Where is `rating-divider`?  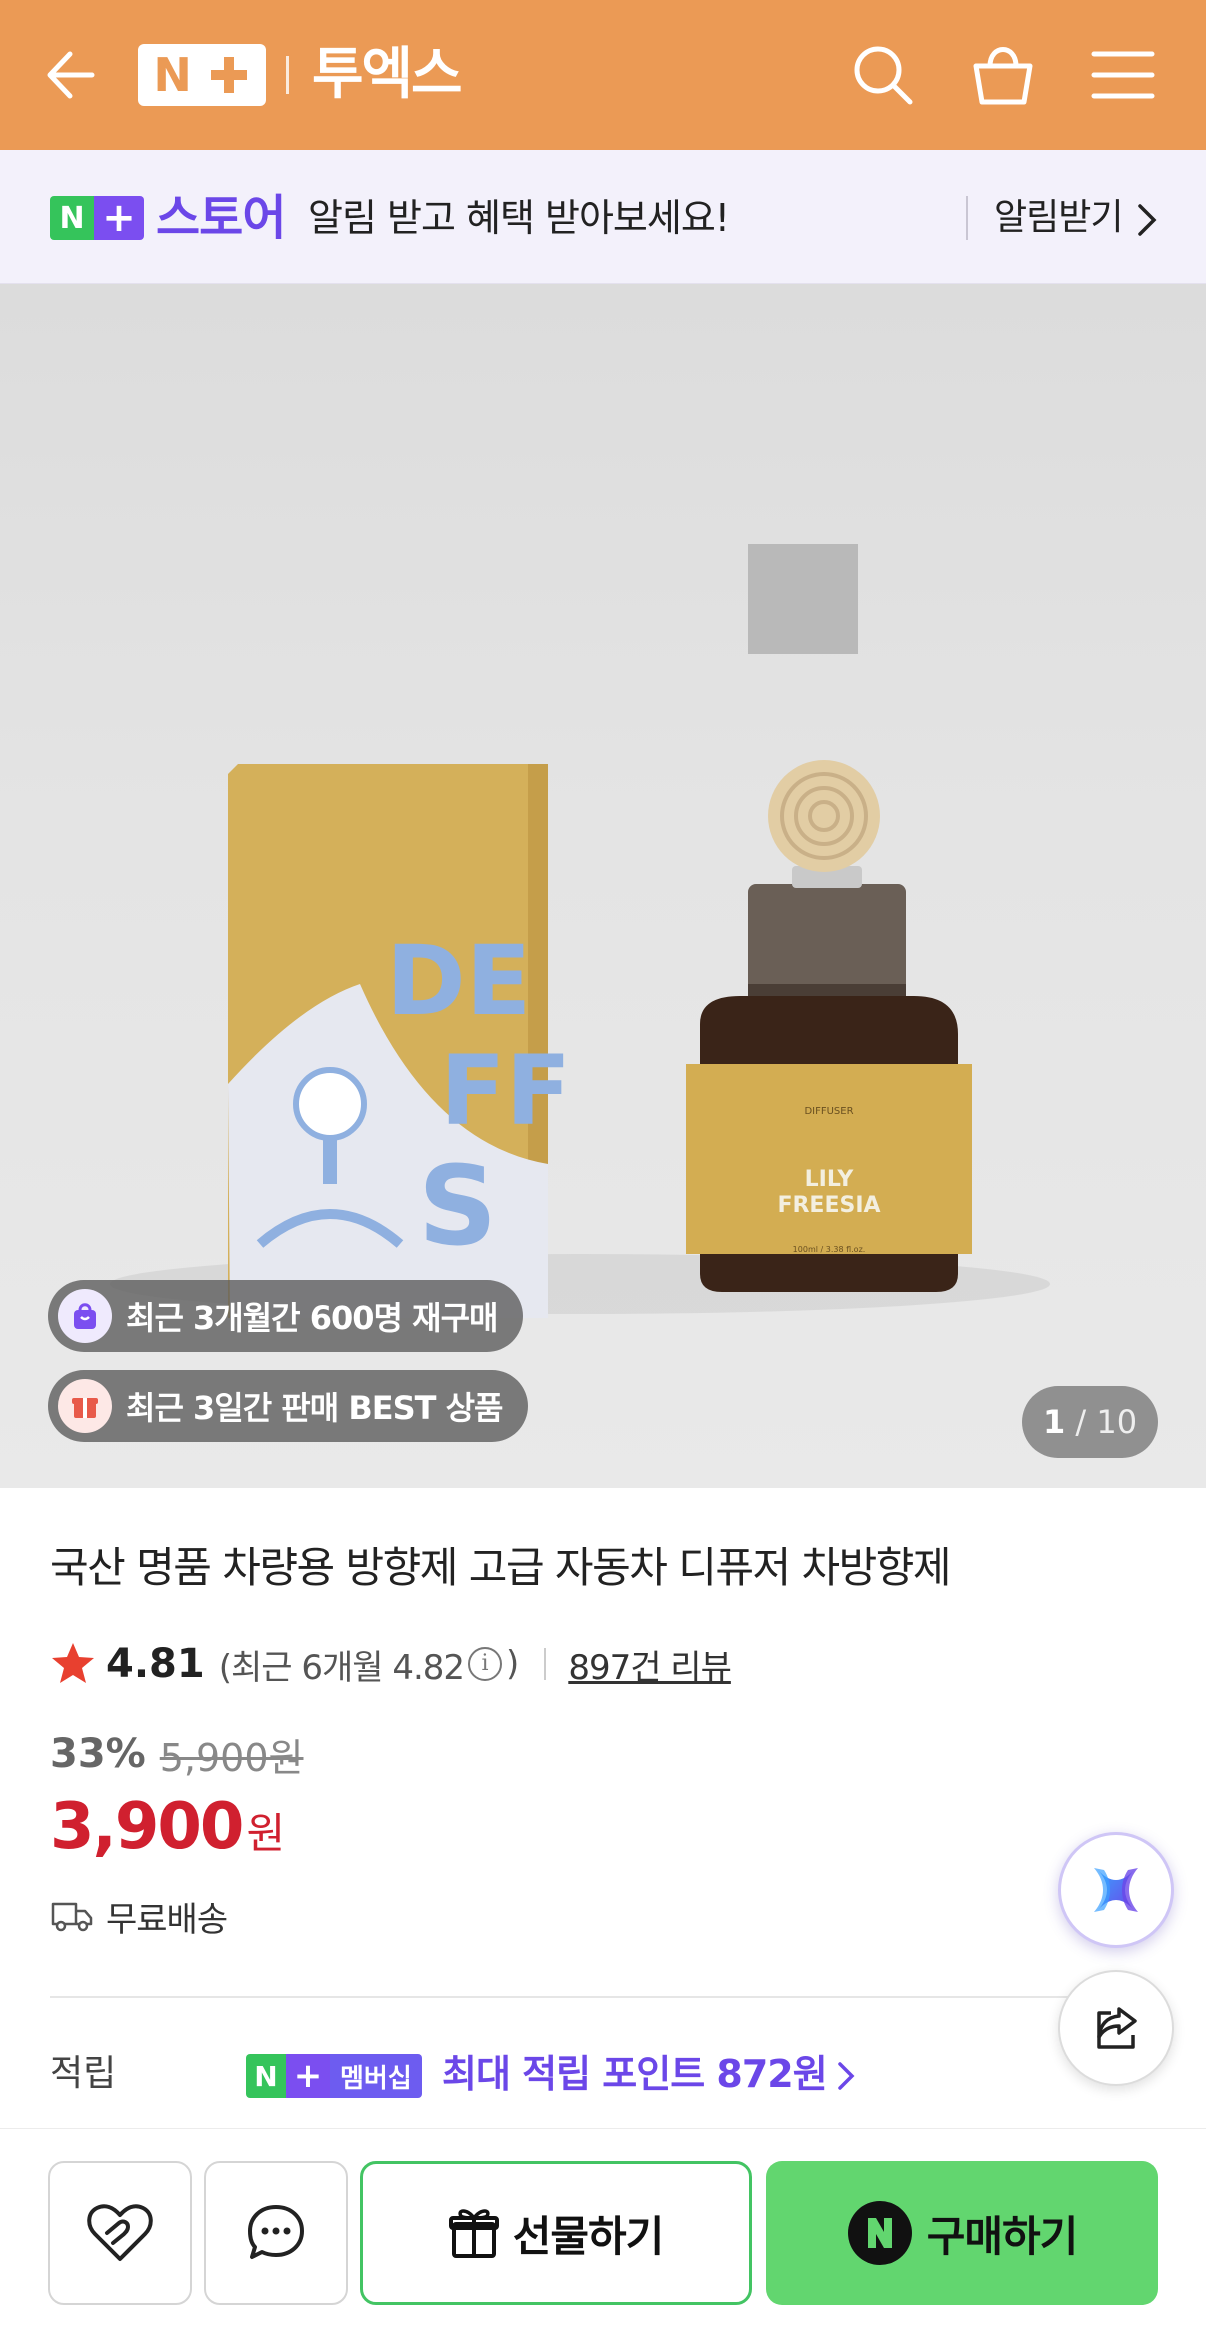 rating-divider is located at coordinates (545, 1664).